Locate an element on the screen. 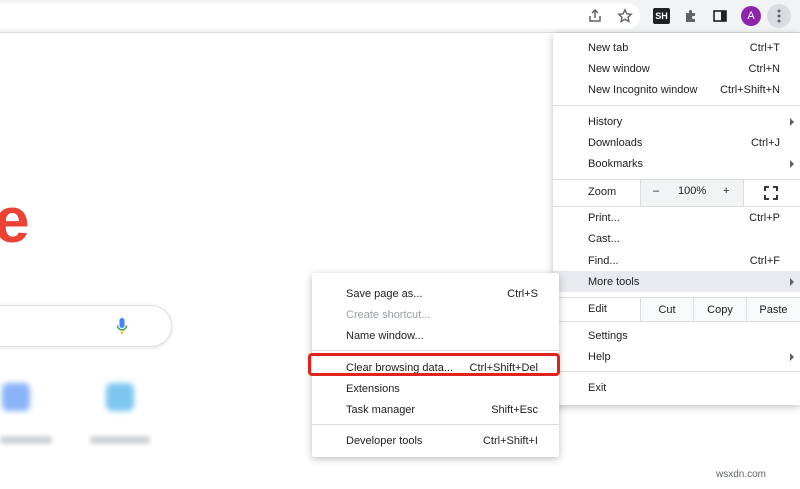 This screenshot has width=800, height=489. menu-item-label: Exit is located at coordinates (597, 387).